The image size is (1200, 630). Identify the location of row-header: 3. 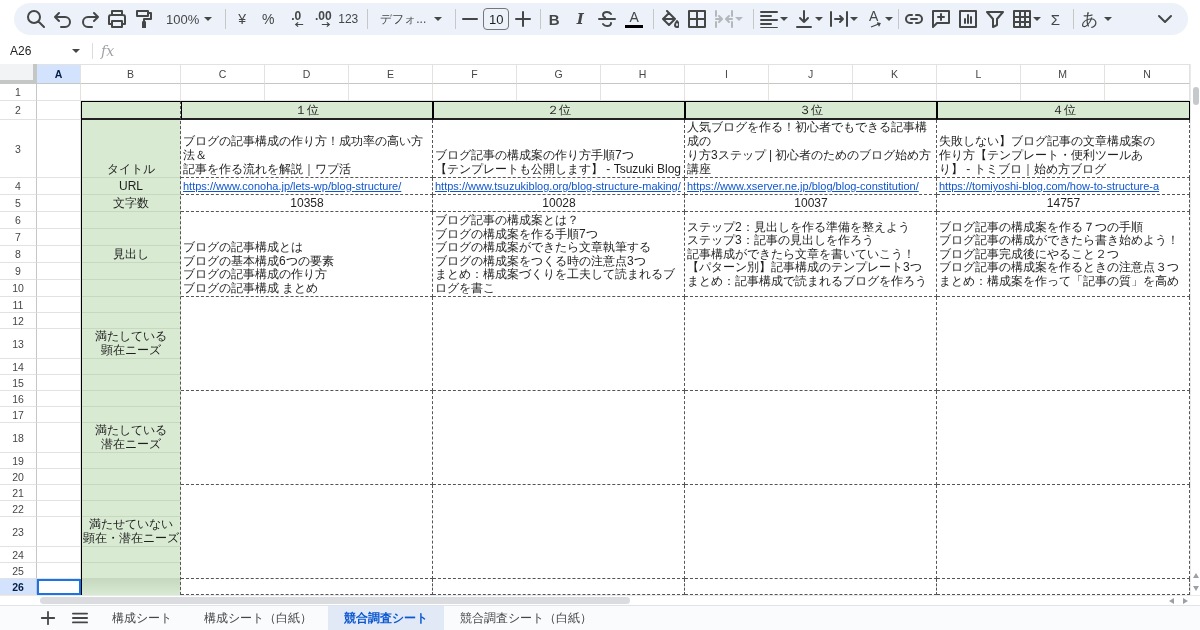
(18, 149).